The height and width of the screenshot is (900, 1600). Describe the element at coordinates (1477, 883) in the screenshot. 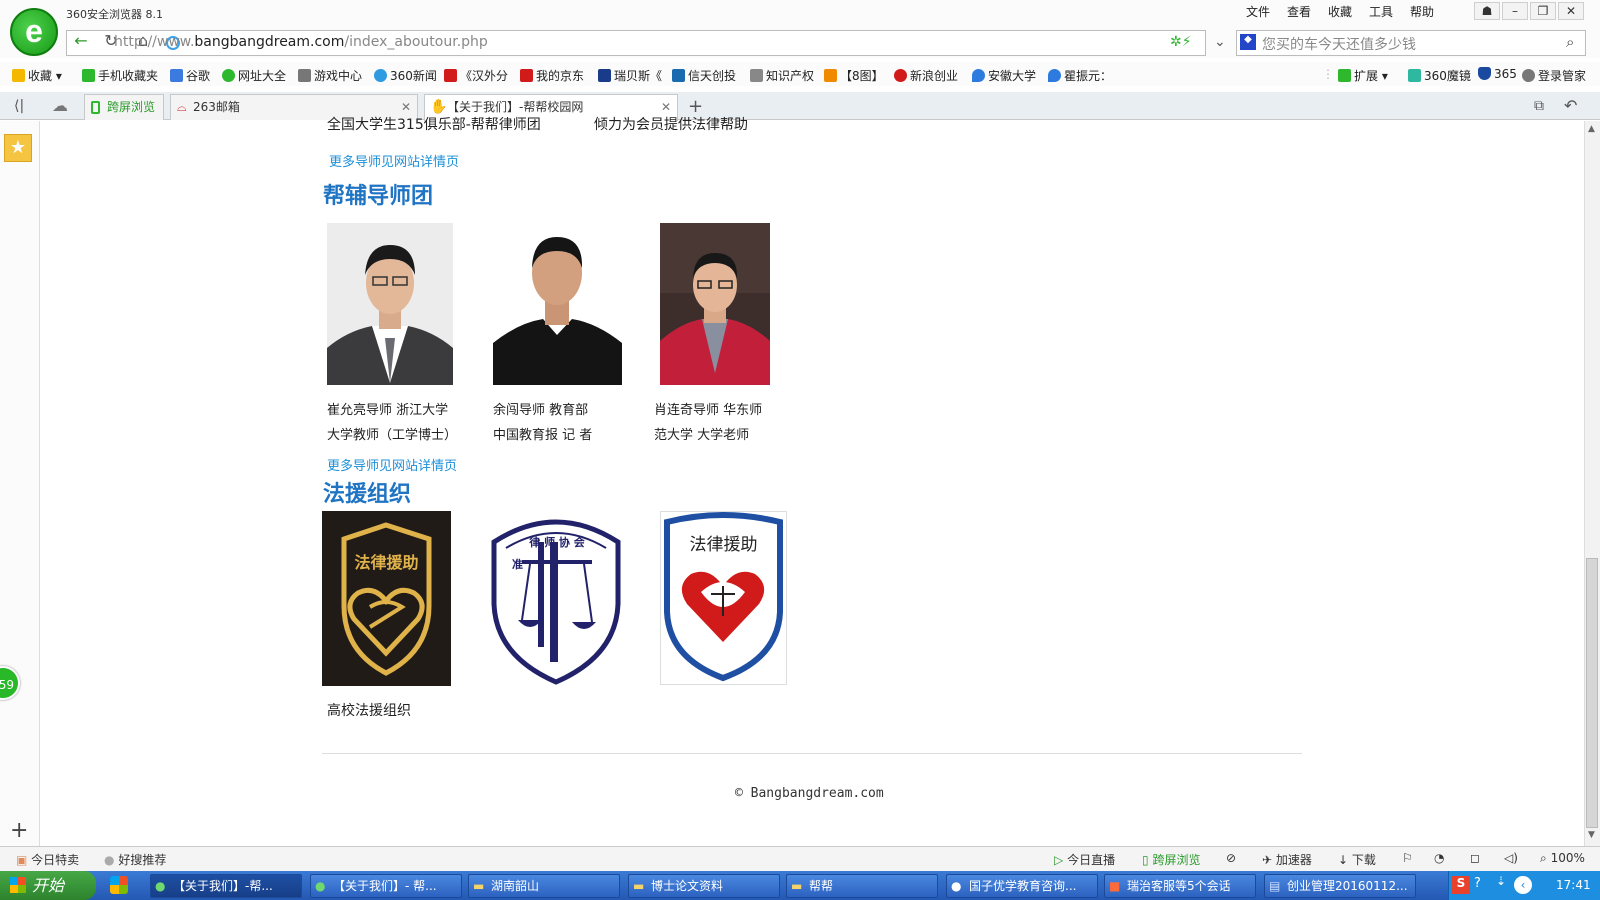

I see `help-tray-icon: ?` at that location.